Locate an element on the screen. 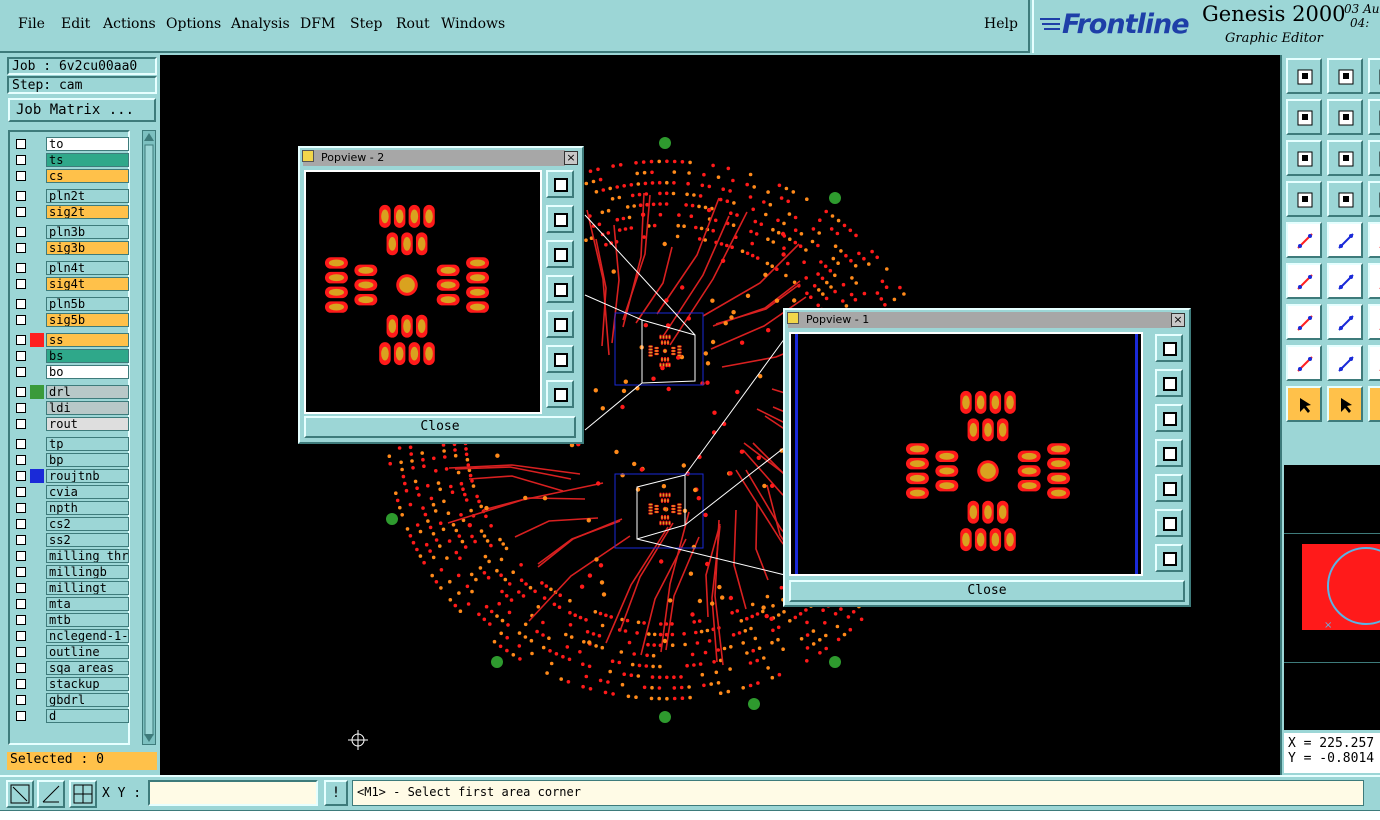  popview-1-close-button: Close is located at coordinates (987, 591).